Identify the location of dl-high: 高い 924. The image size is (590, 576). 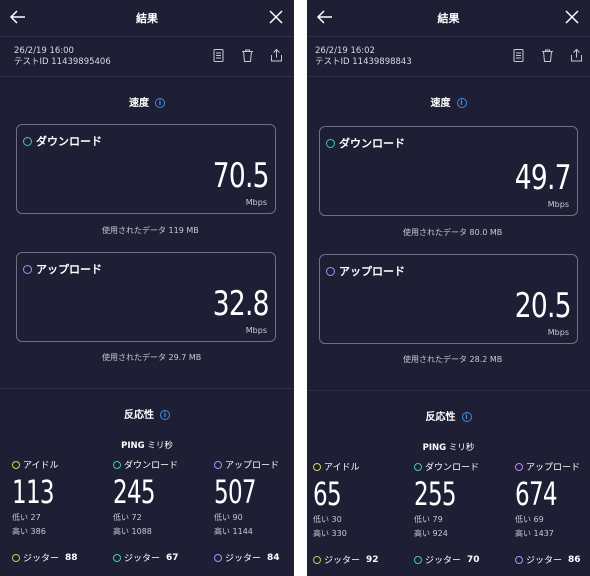
(431, 533).